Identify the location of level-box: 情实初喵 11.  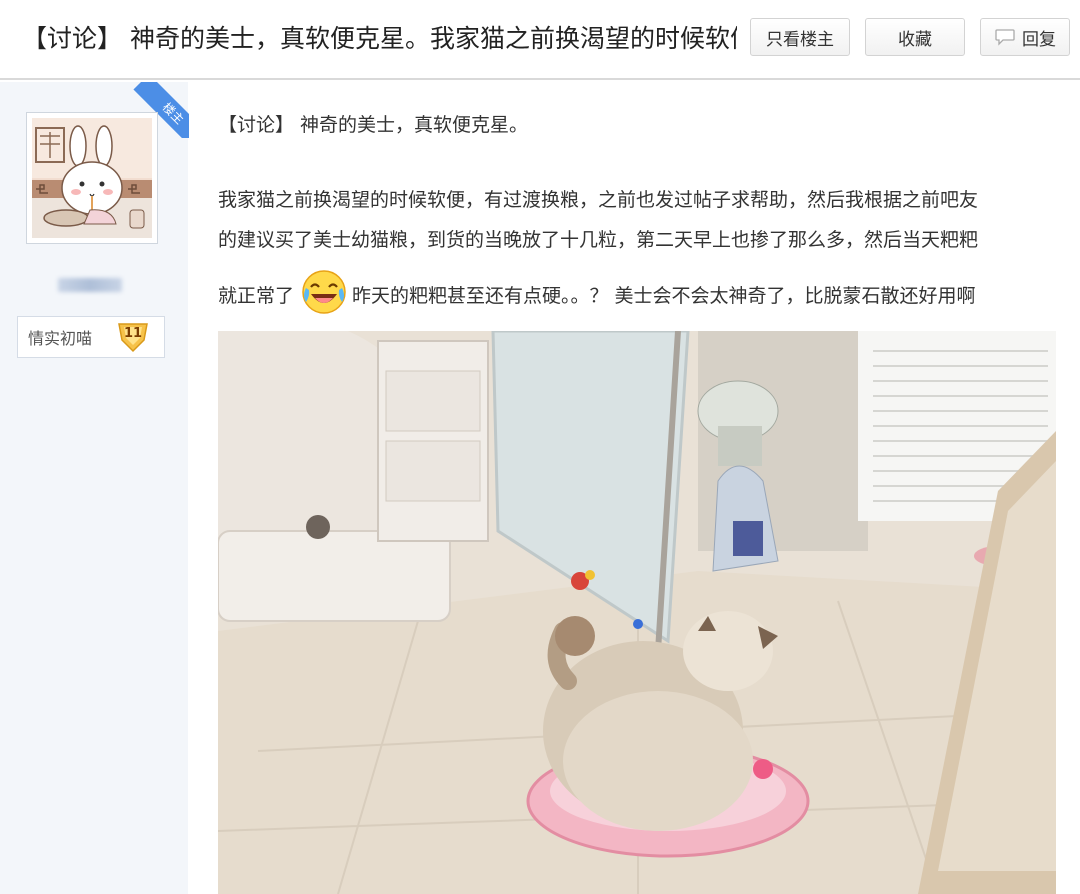
(91, 337).